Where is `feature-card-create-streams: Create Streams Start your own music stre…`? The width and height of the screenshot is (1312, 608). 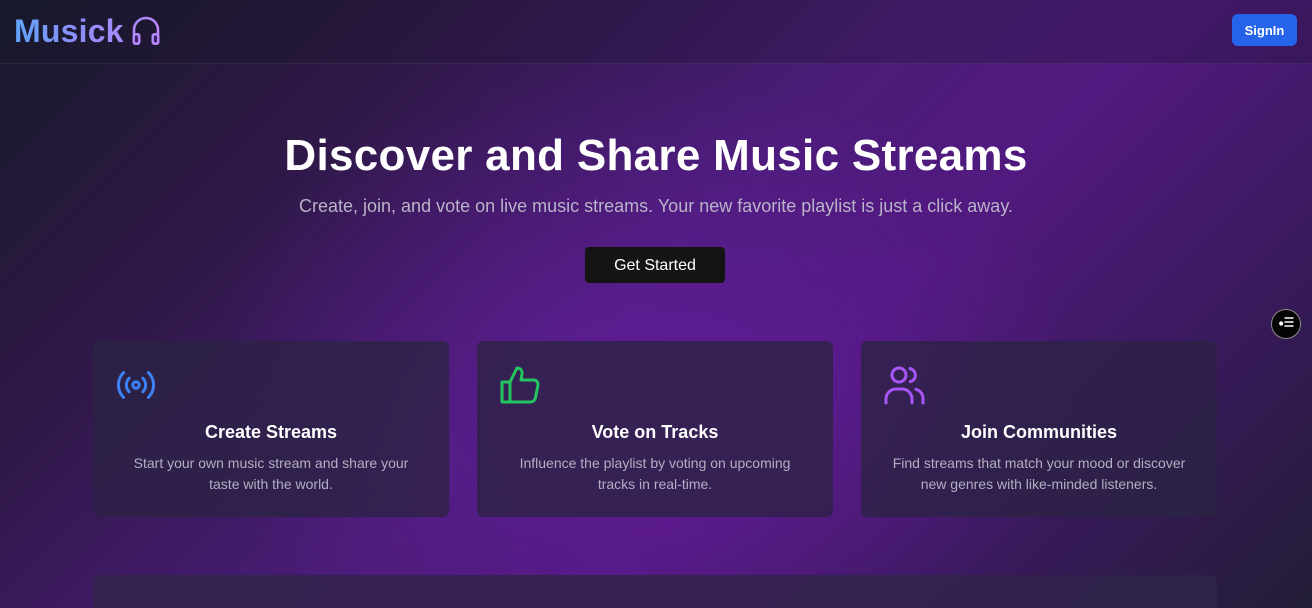 feature-card-create-streams: Create Streams Start your own music stre… is located at coordinates (271, 429).